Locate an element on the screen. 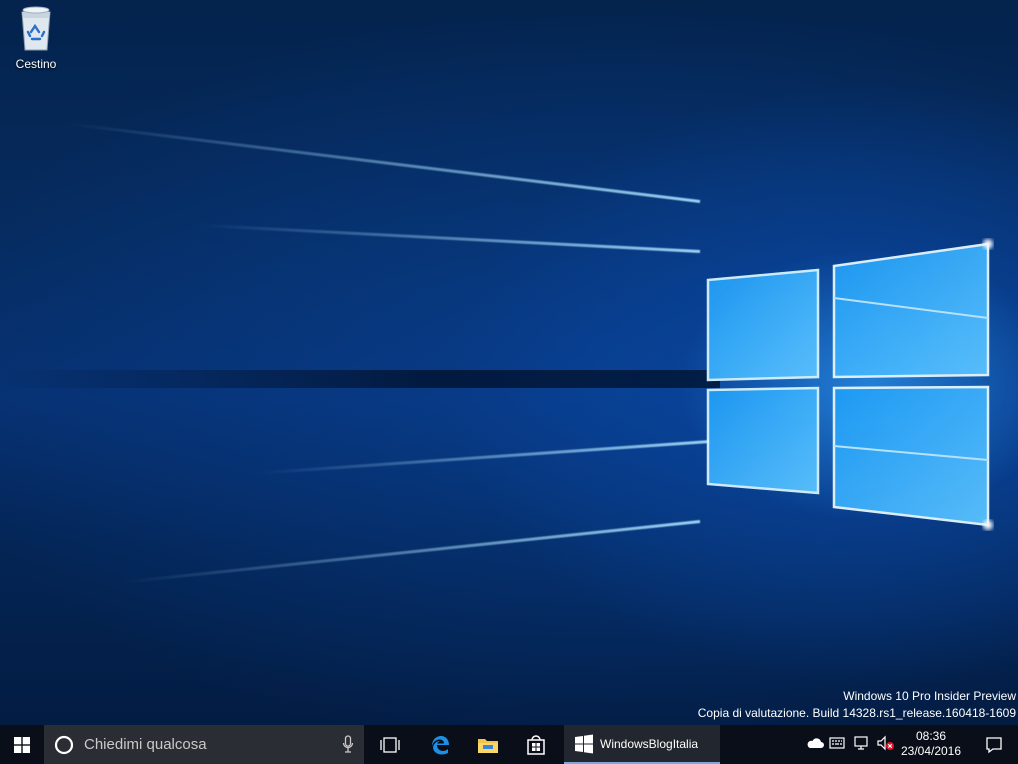  windows-start-icon is located at coordinates (22, 744).